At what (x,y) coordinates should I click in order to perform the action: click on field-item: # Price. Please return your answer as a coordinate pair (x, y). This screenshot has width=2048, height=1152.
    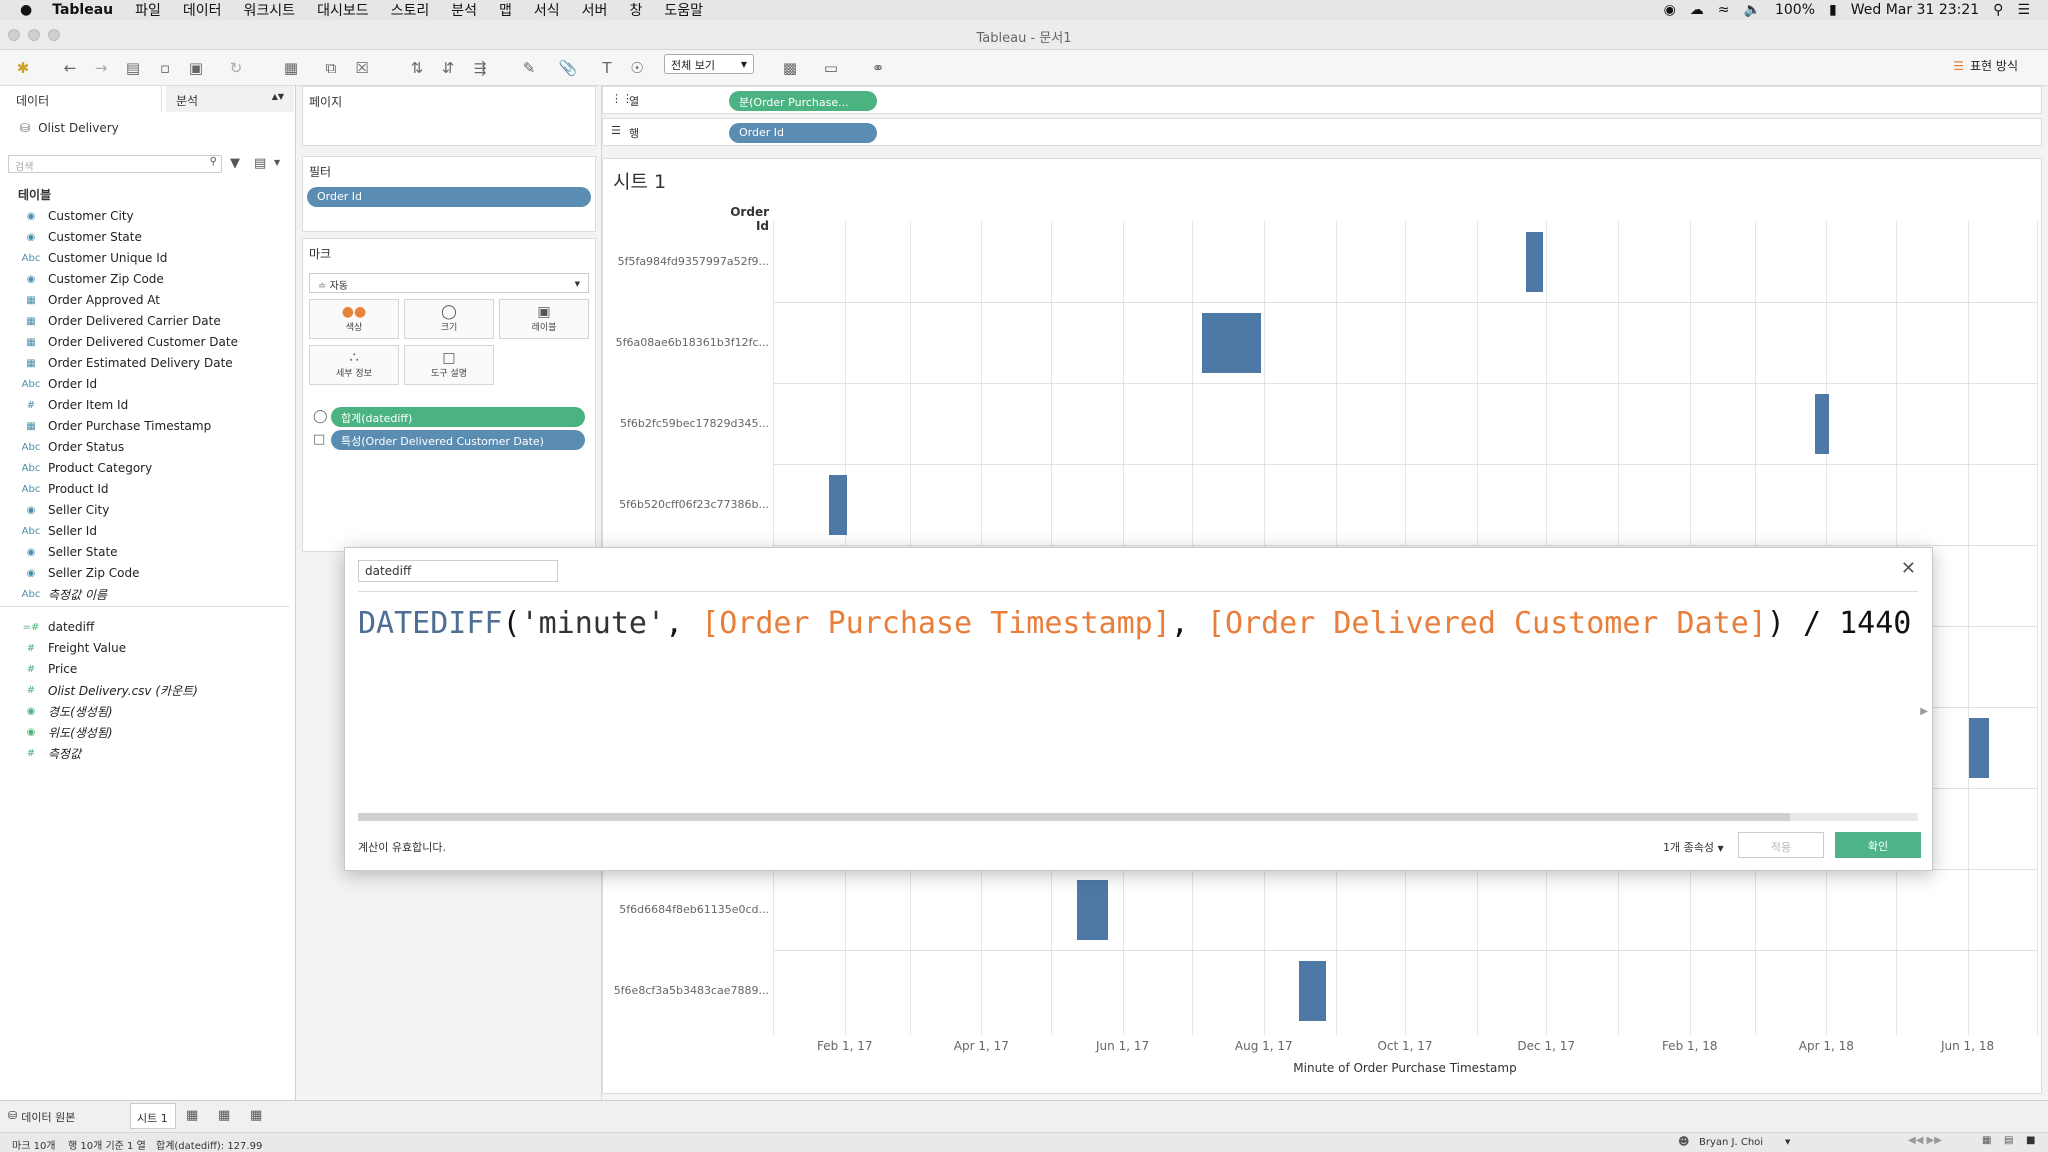
    Looking at the image, I should click on (145, 669).